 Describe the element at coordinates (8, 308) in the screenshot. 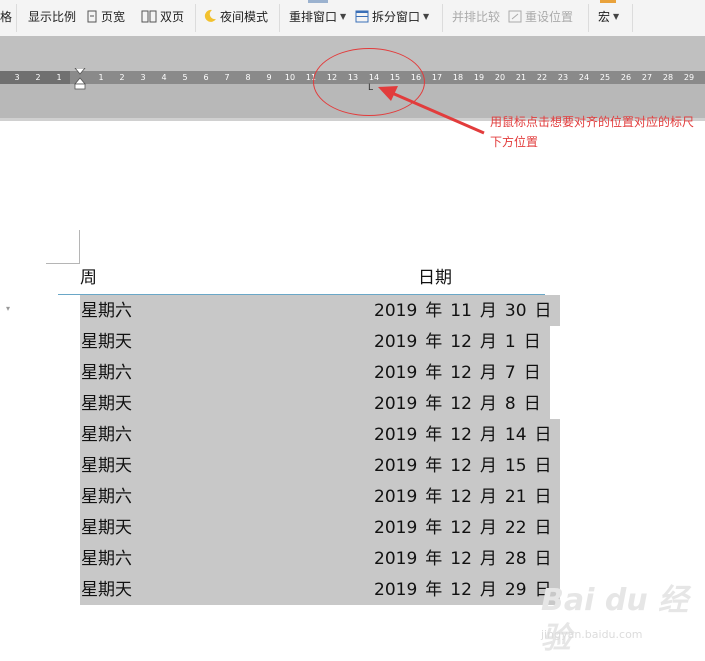

I see `chevron-down-icon: ▾` at that location.